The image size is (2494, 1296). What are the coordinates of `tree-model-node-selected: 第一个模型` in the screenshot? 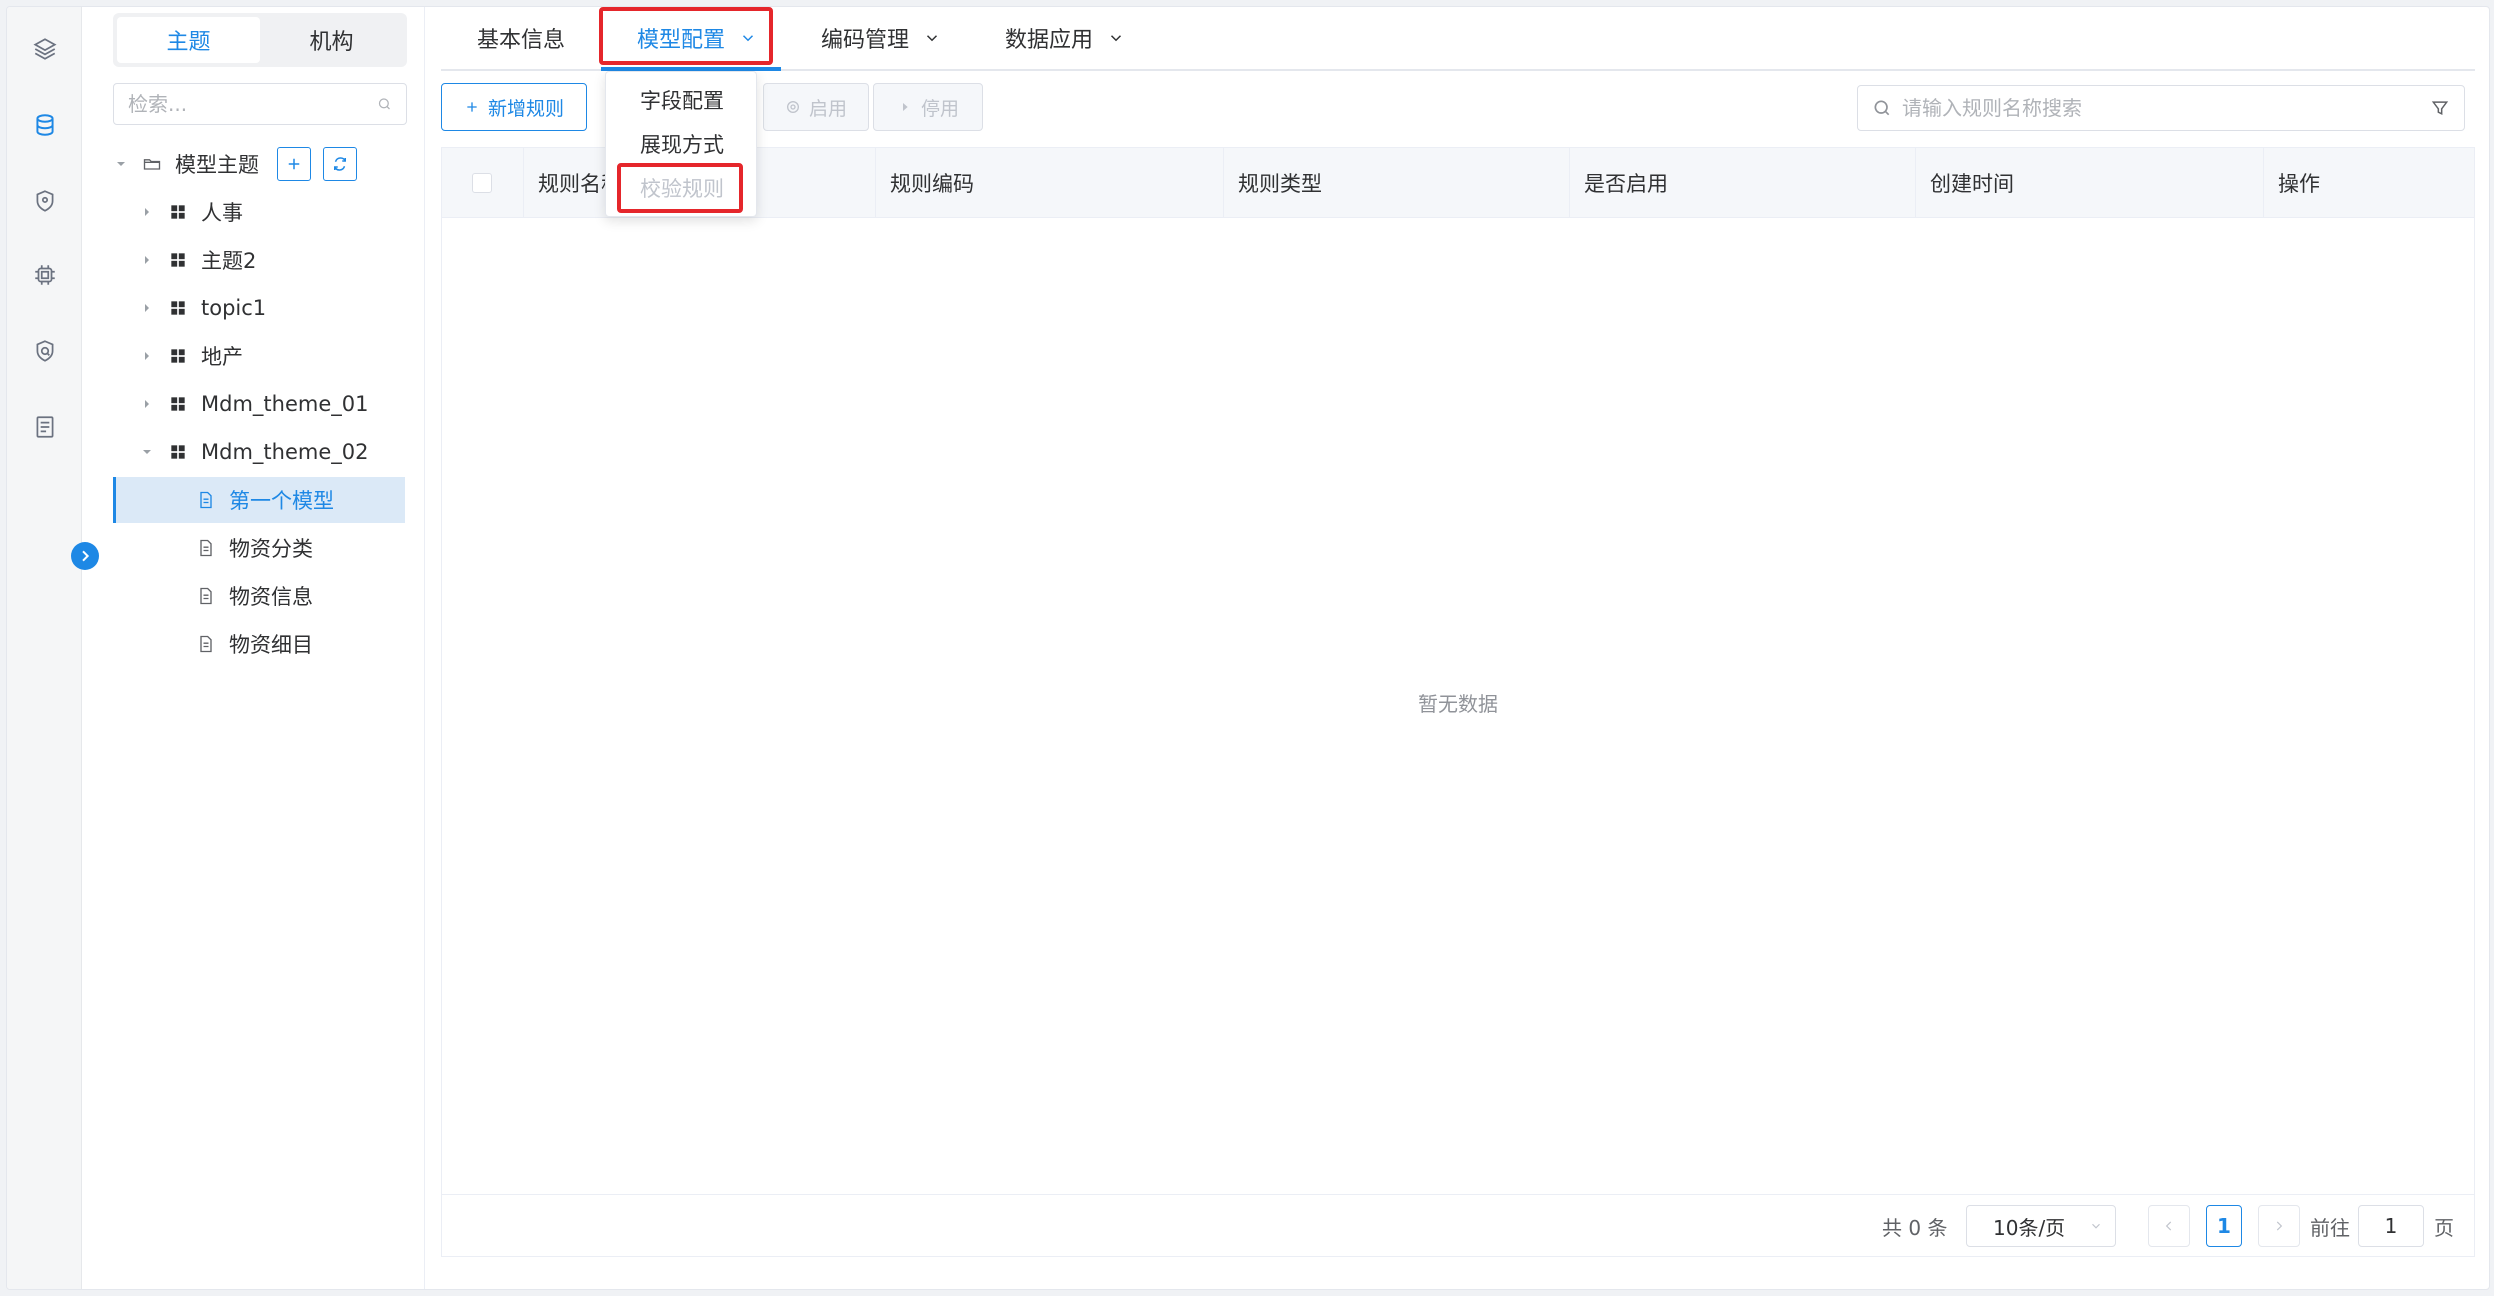 It's located at (259, 500).